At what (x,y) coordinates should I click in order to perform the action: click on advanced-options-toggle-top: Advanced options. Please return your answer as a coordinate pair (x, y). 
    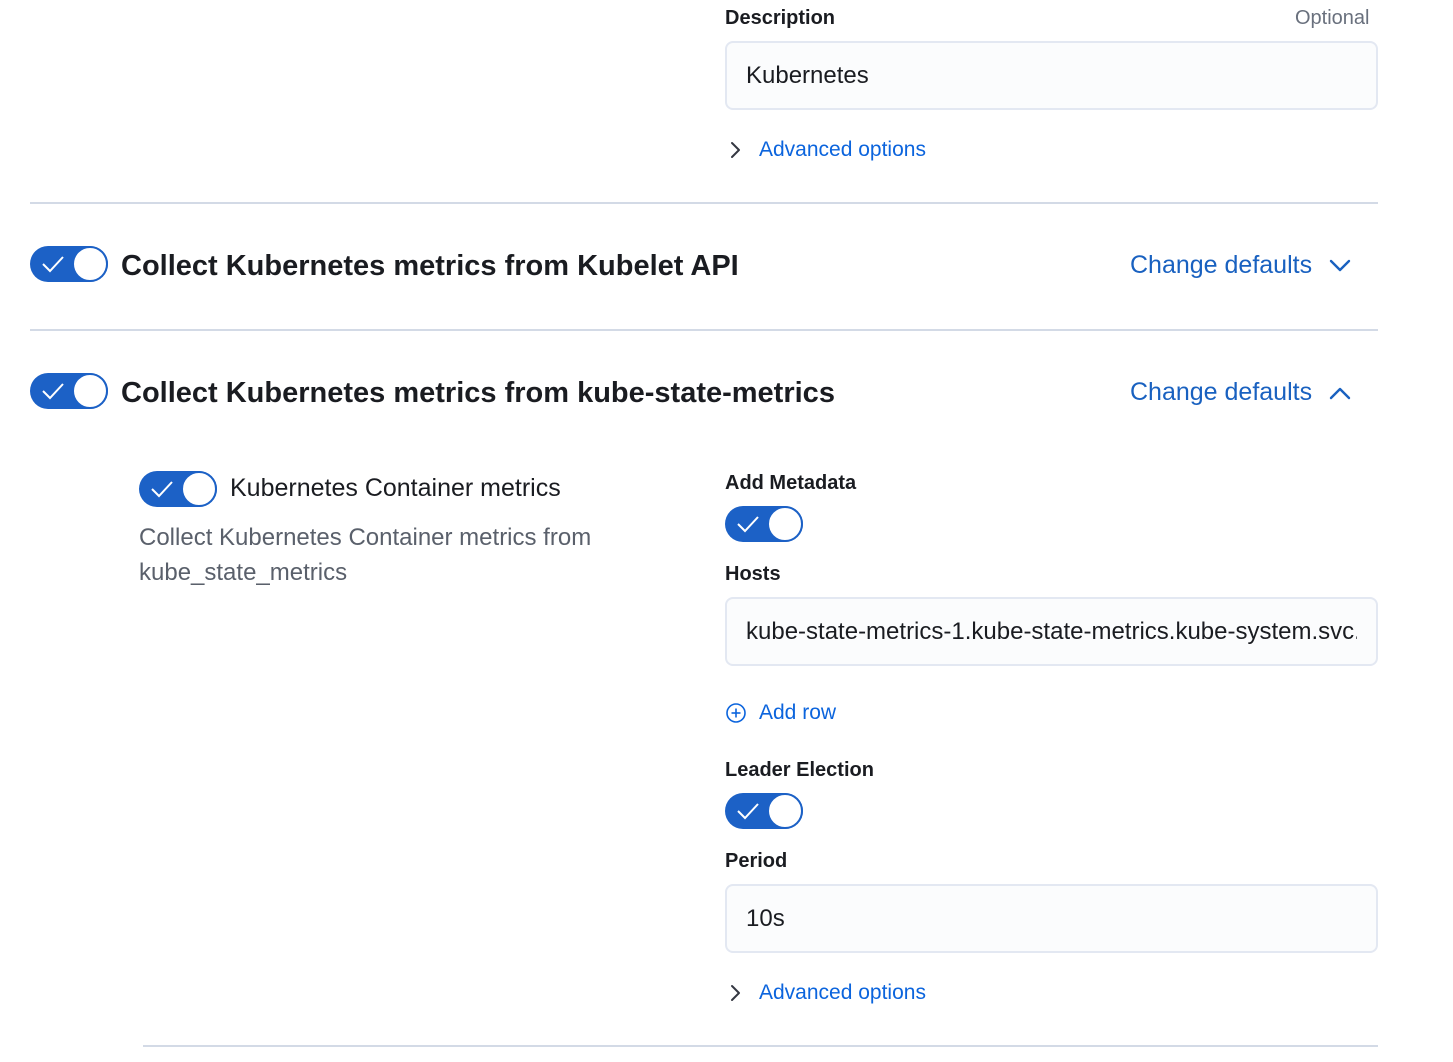
    Looking at the image, I should click on (825, 150).